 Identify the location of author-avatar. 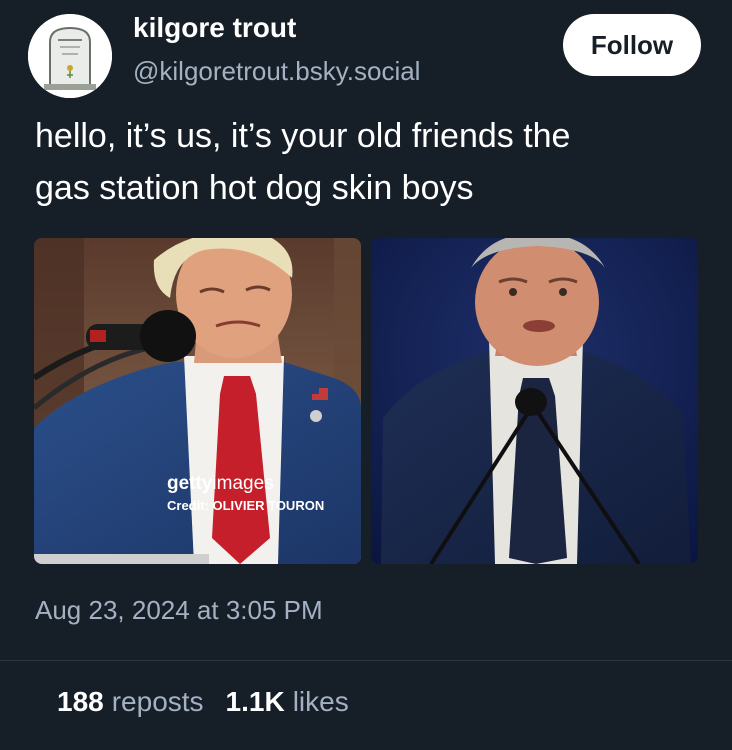
(70, 56).